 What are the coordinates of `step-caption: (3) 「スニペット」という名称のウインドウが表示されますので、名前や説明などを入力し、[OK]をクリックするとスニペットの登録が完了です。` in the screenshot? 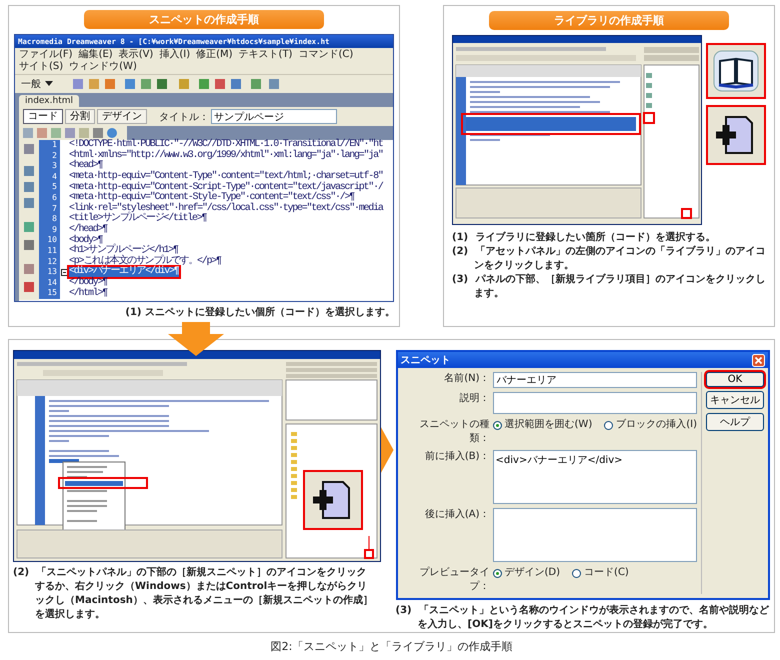 It's located at (583, 618).